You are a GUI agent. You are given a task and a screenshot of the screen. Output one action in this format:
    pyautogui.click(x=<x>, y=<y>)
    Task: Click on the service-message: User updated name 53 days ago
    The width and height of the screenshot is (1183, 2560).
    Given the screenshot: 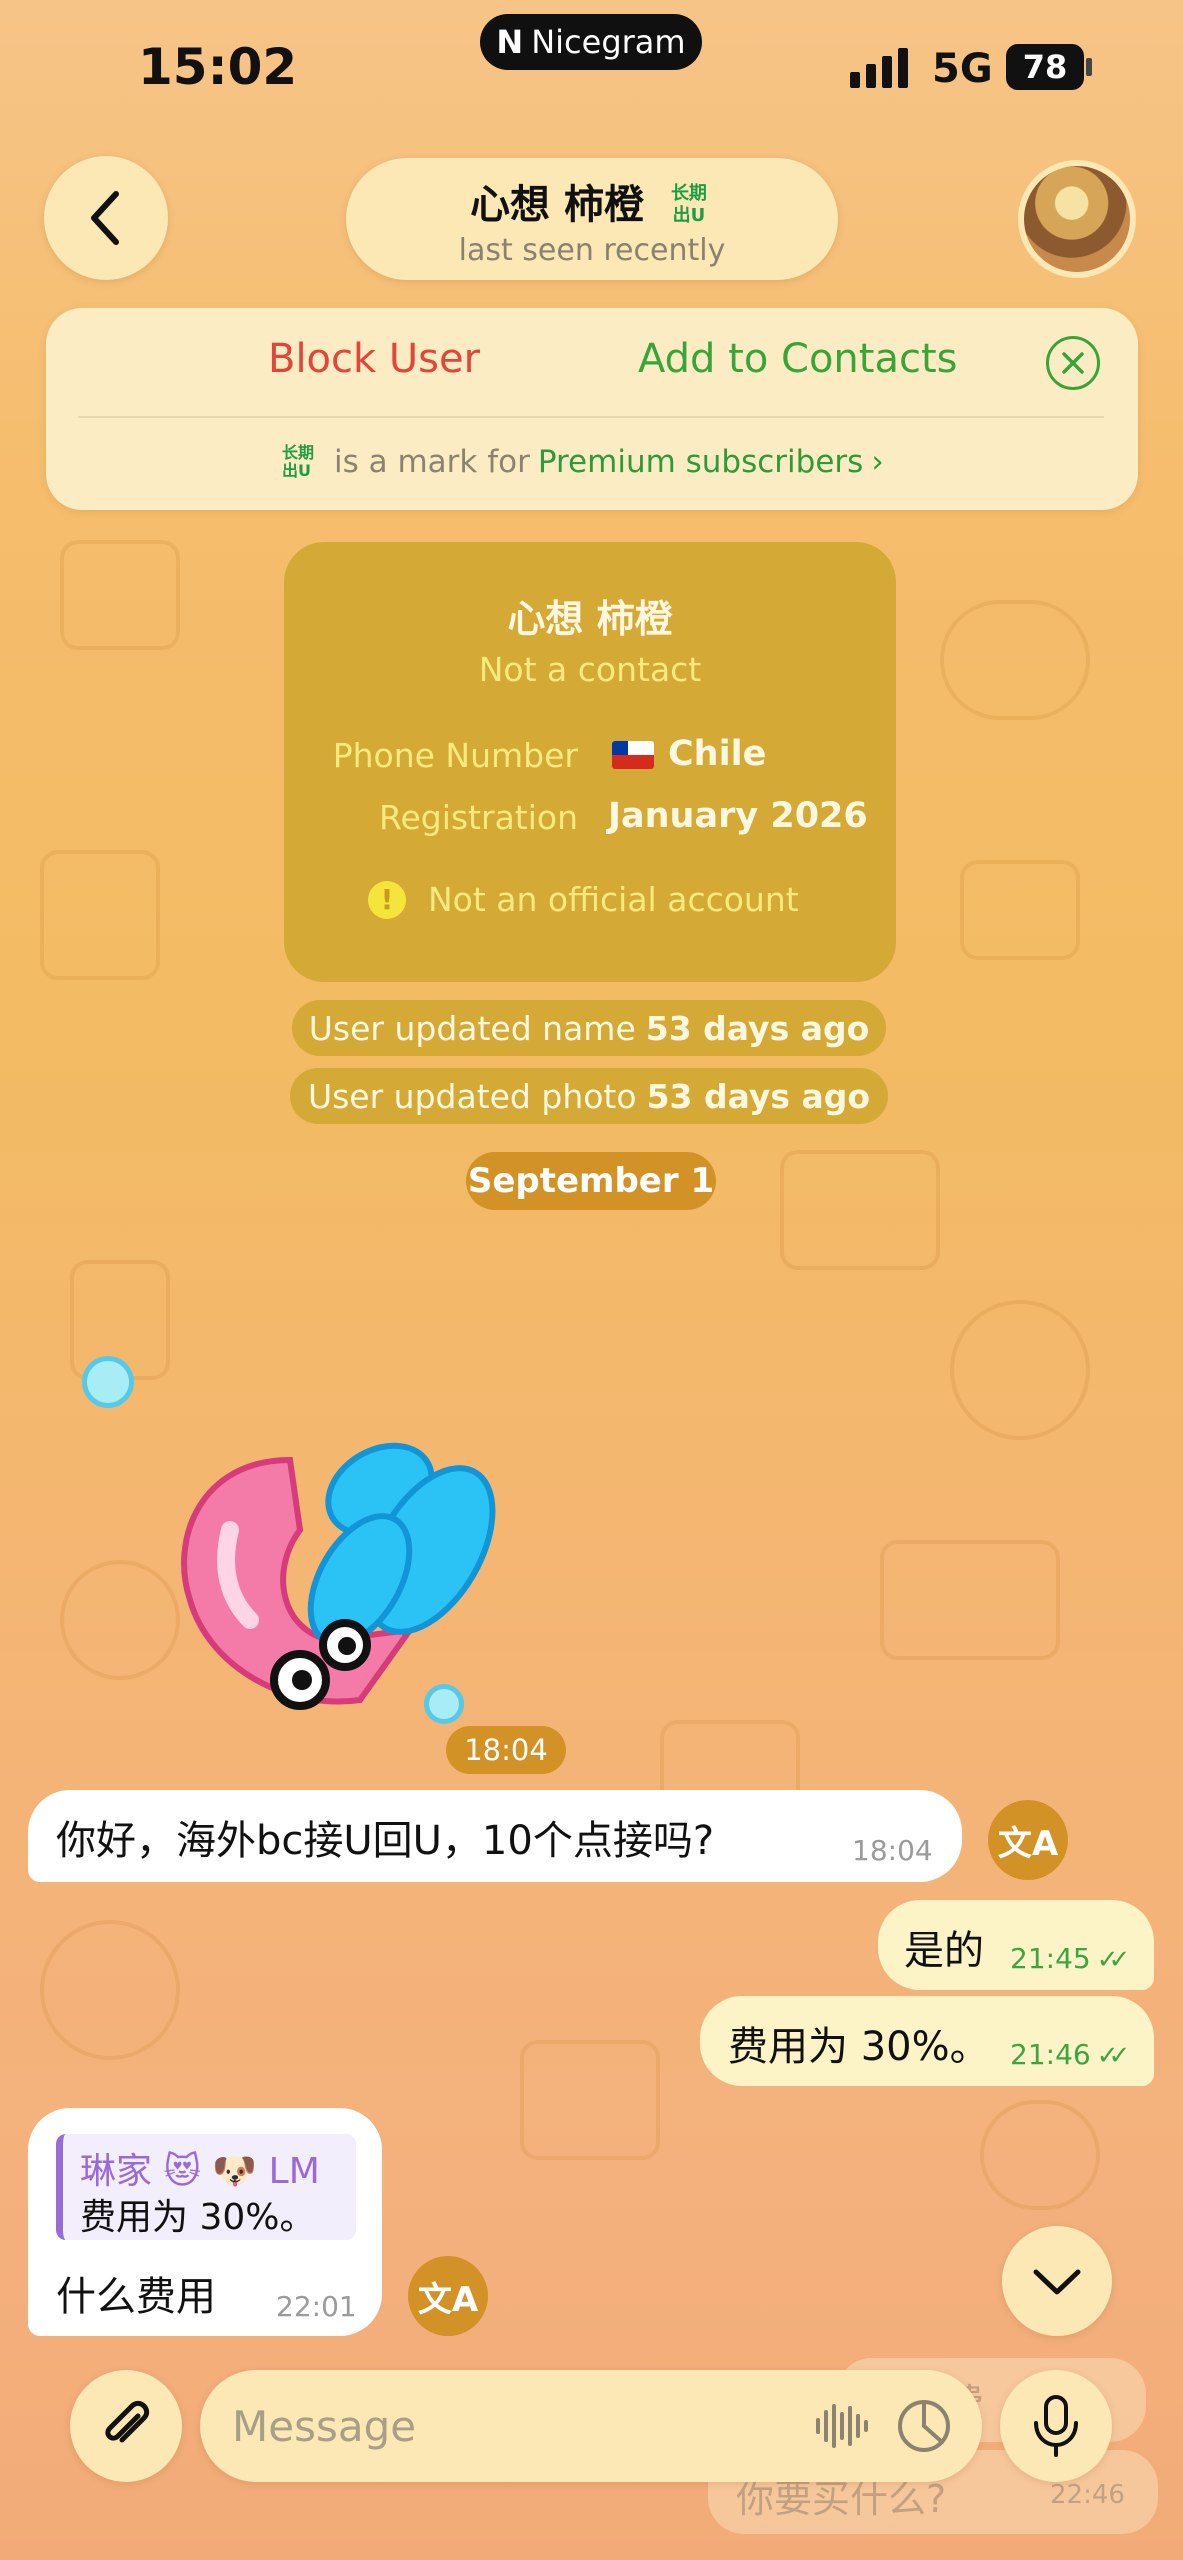 What is the action you would take?
    pyautogui.click(x=589, y=1028)
    